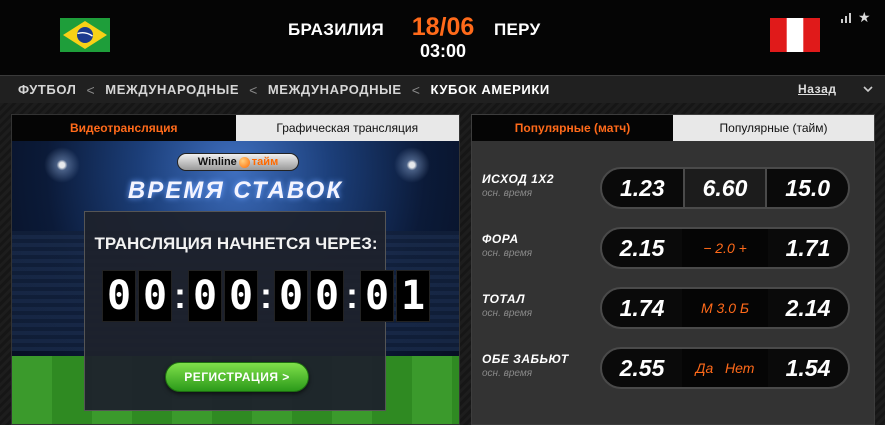 The height and width of the screenshot is (425, 885). I want to click on tab-popular-half: Популярные (тайм), so click(773, 128).